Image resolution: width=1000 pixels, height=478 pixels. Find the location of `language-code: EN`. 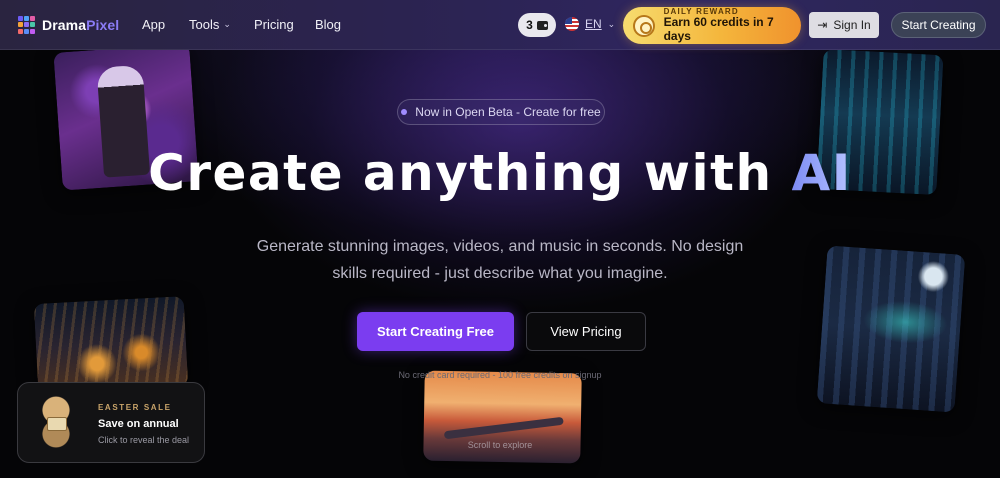

language-code: EN is located at coordinates (593, 24).